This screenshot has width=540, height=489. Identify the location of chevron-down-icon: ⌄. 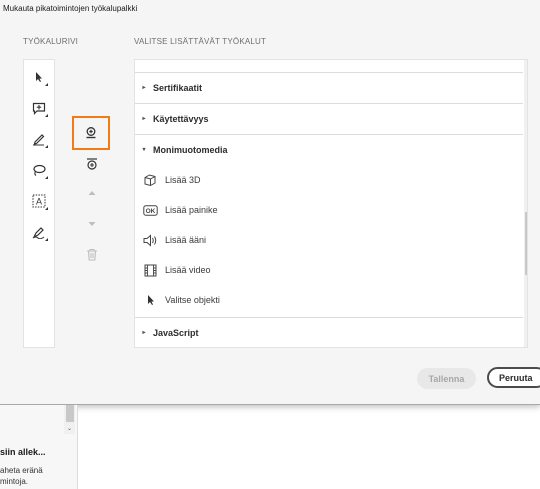
(69, 428).